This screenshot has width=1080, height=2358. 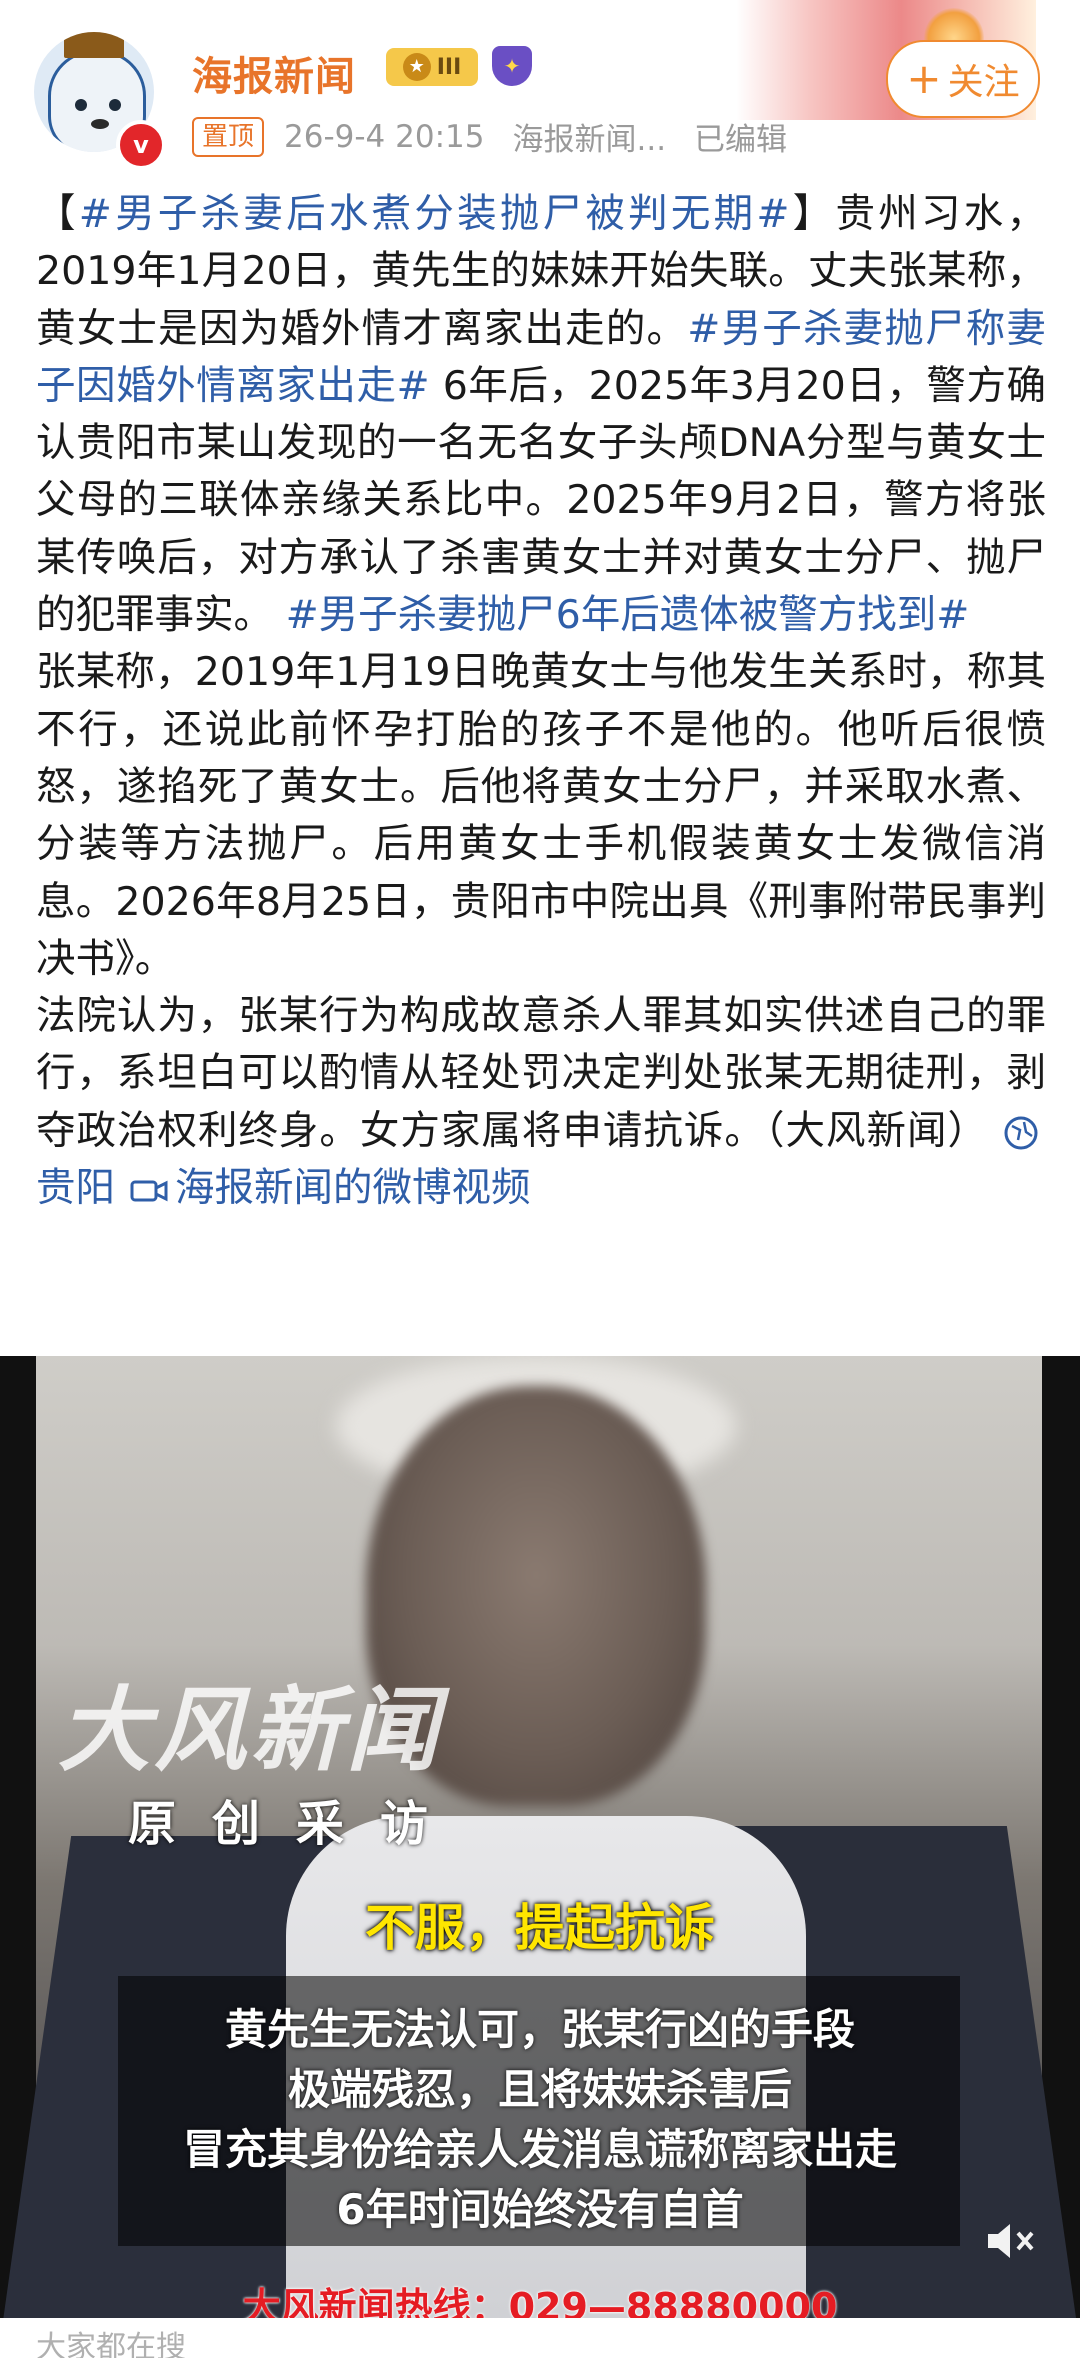 I want to click on hashtag-link: #男子杀妻抛尸6年后遗体被警方找到#, so click(x=628, y=615).